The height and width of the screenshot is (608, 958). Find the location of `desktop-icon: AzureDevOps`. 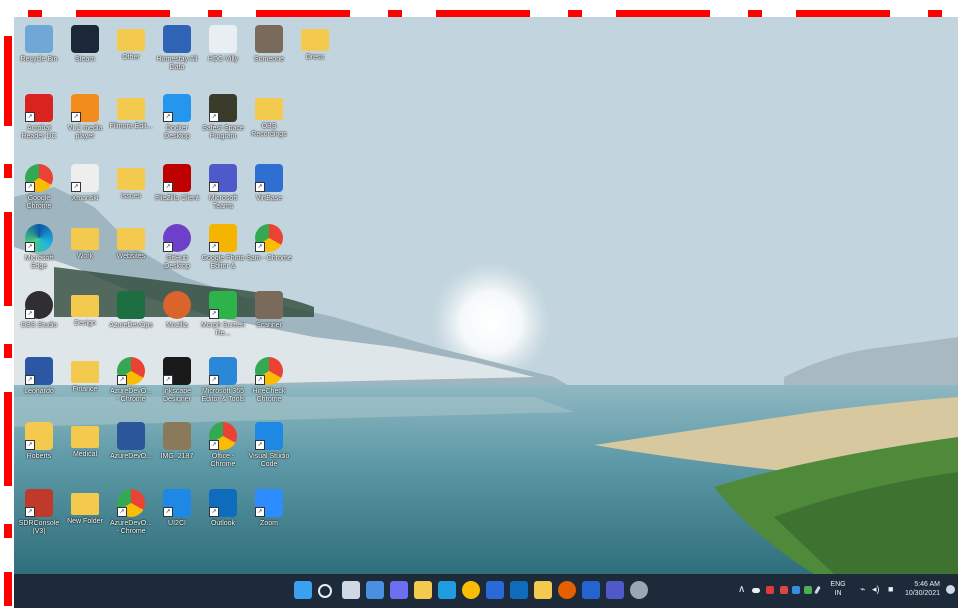

desktop-icon: AzureDevOps is located at coordinates (131, 321).